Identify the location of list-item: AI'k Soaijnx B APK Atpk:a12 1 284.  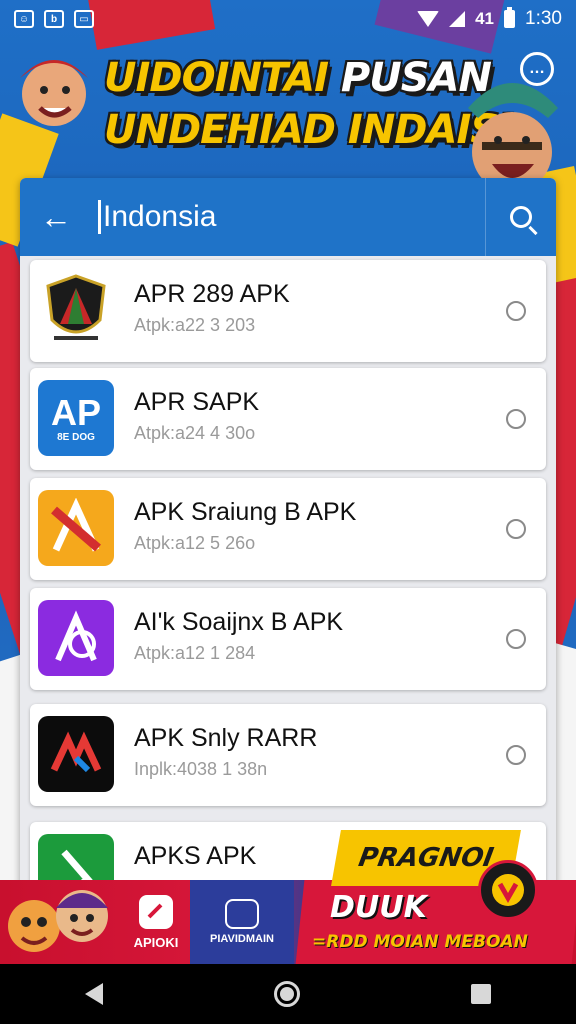
(288, 639).